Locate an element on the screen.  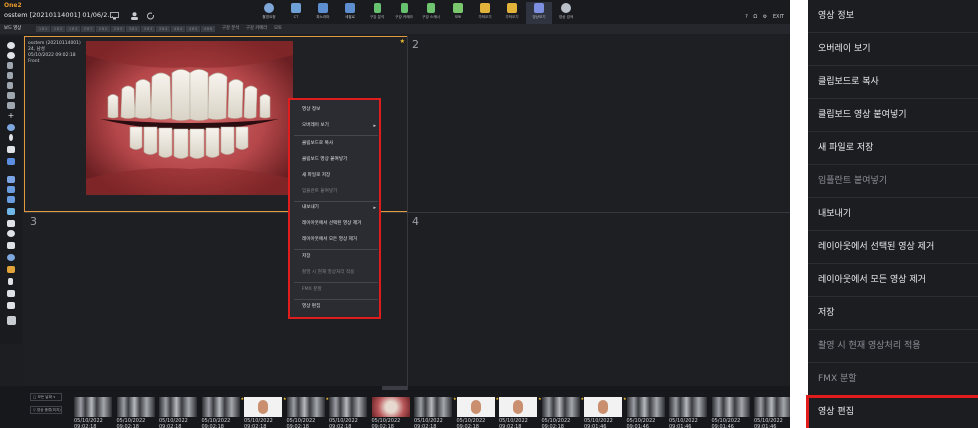
star-icon: ★ is located at coordinates (402, 41).